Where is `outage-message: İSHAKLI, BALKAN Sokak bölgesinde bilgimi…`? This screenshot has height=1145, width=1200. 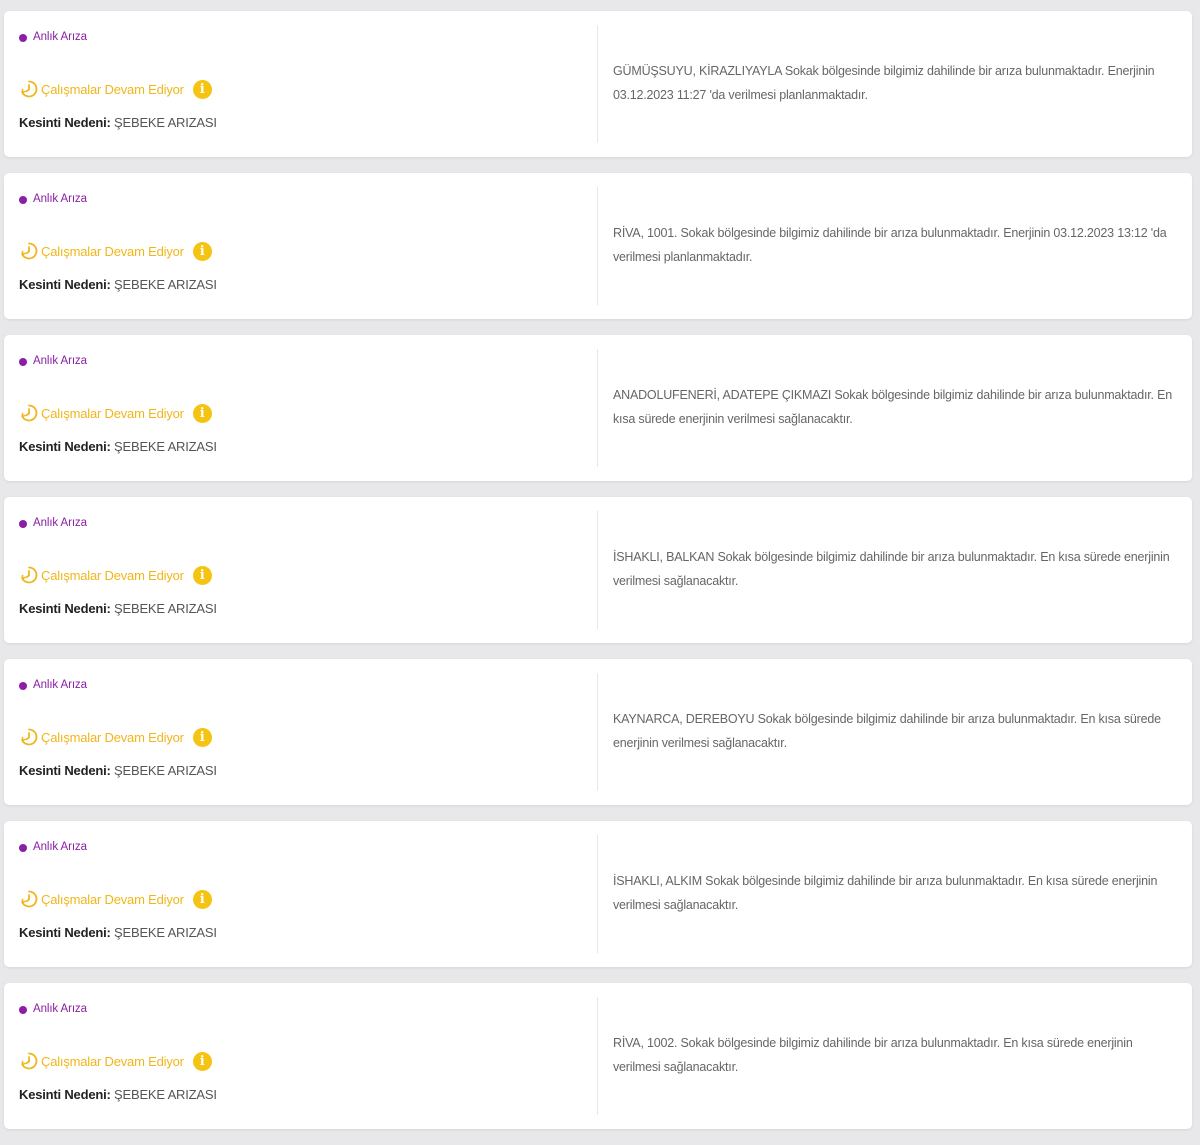 outage-message: İSHAKLI, BALKAN Sokak bölgesinde bilgimi… is located at coordinates (891, 568).